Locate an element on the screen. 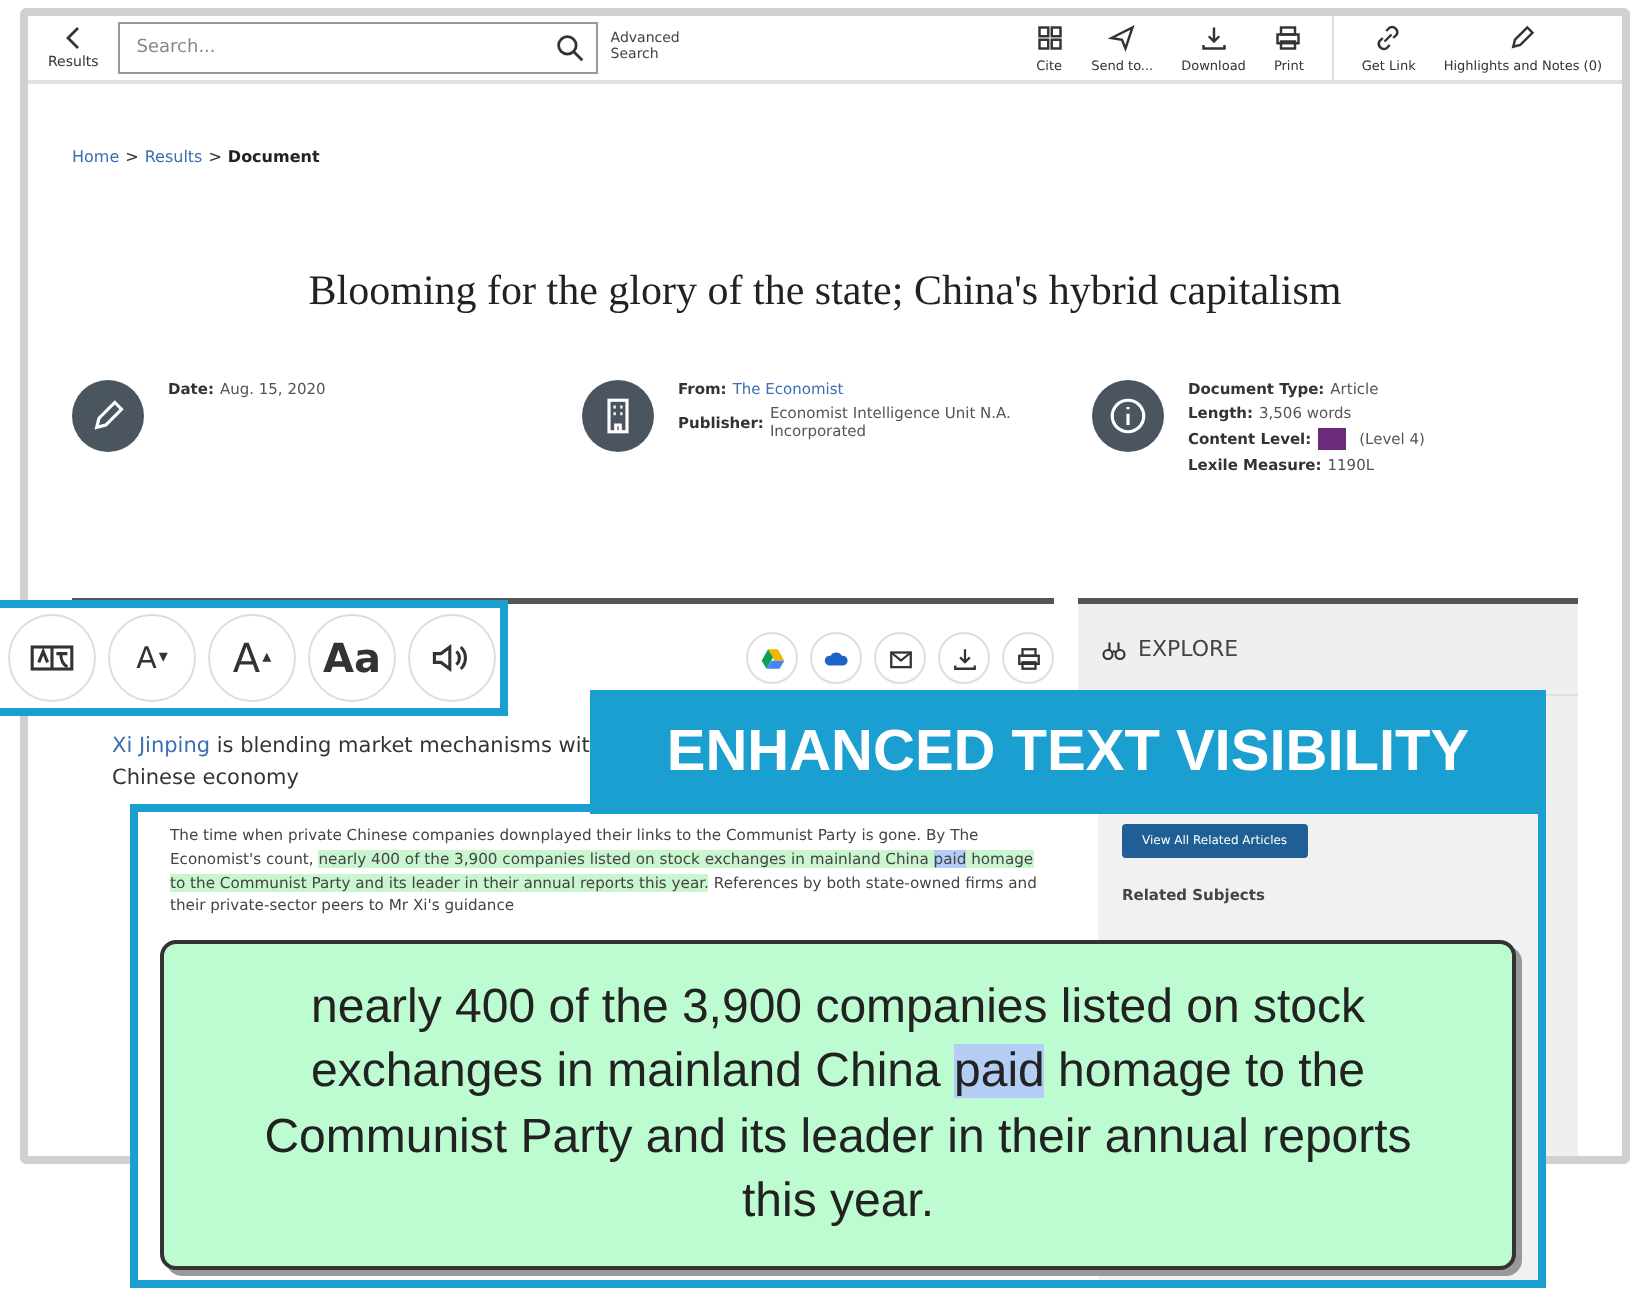  breadcrumb-link: Results is located at coordinates (173, 157).